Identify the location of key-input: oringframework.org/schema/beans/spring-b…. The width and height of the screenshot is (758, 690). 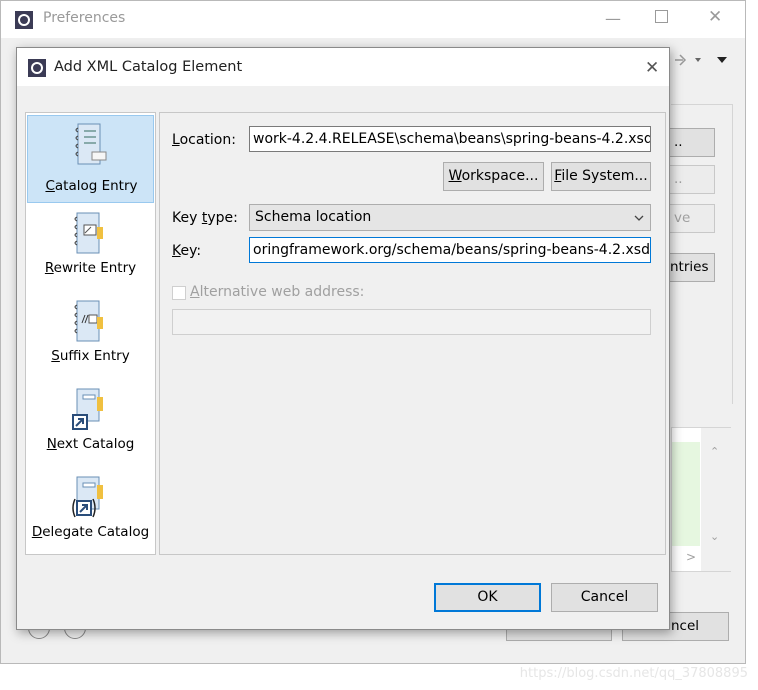
(450, 250).